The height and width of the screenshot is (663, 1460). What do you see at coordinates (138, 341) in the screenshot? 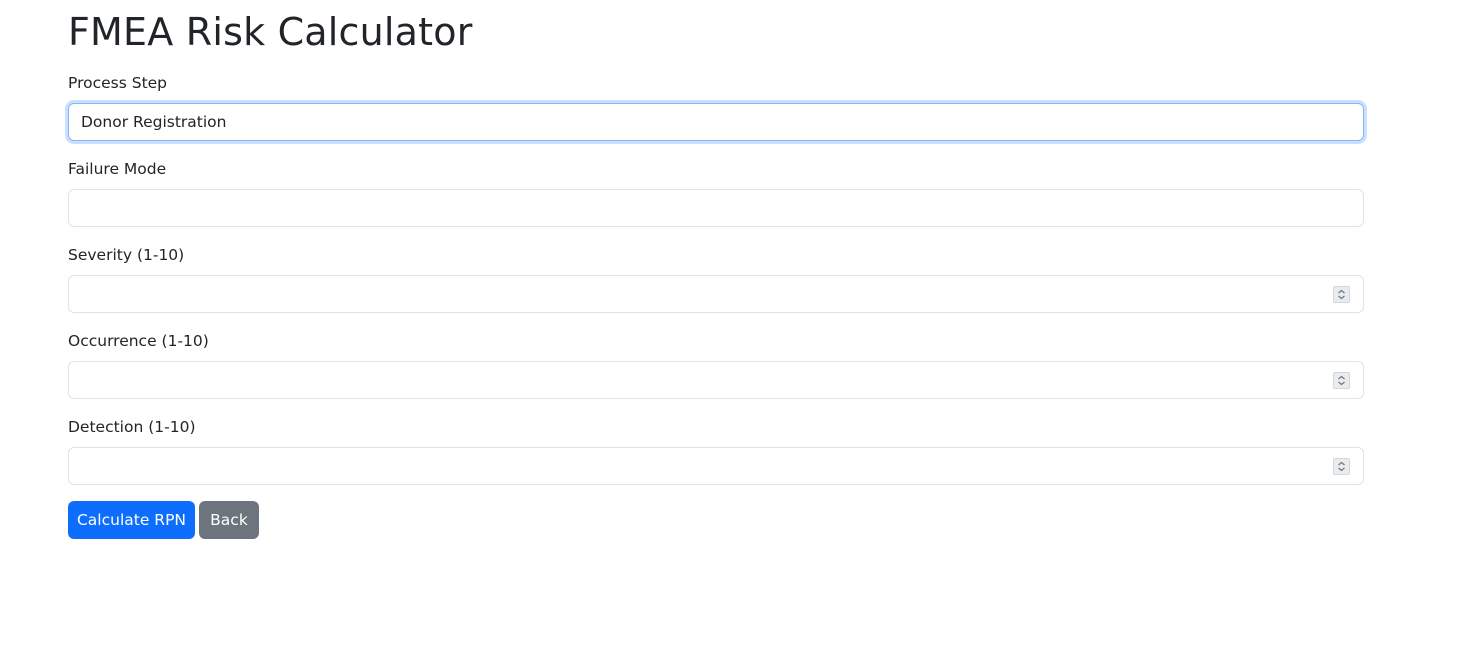
I see `occurrence-label: Occurrence (1-10)` at bounding box center [138, 341].